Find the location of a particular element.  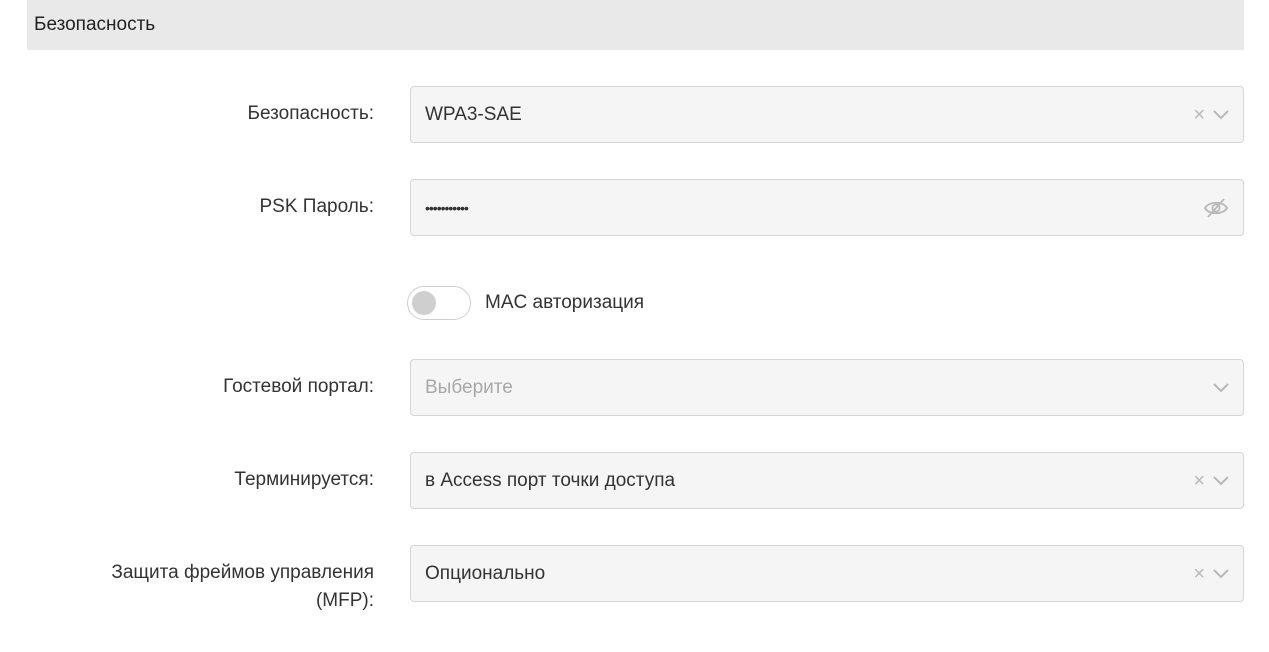

guest-portal-placeholder: Выберите is located at coordinates (469, 387).